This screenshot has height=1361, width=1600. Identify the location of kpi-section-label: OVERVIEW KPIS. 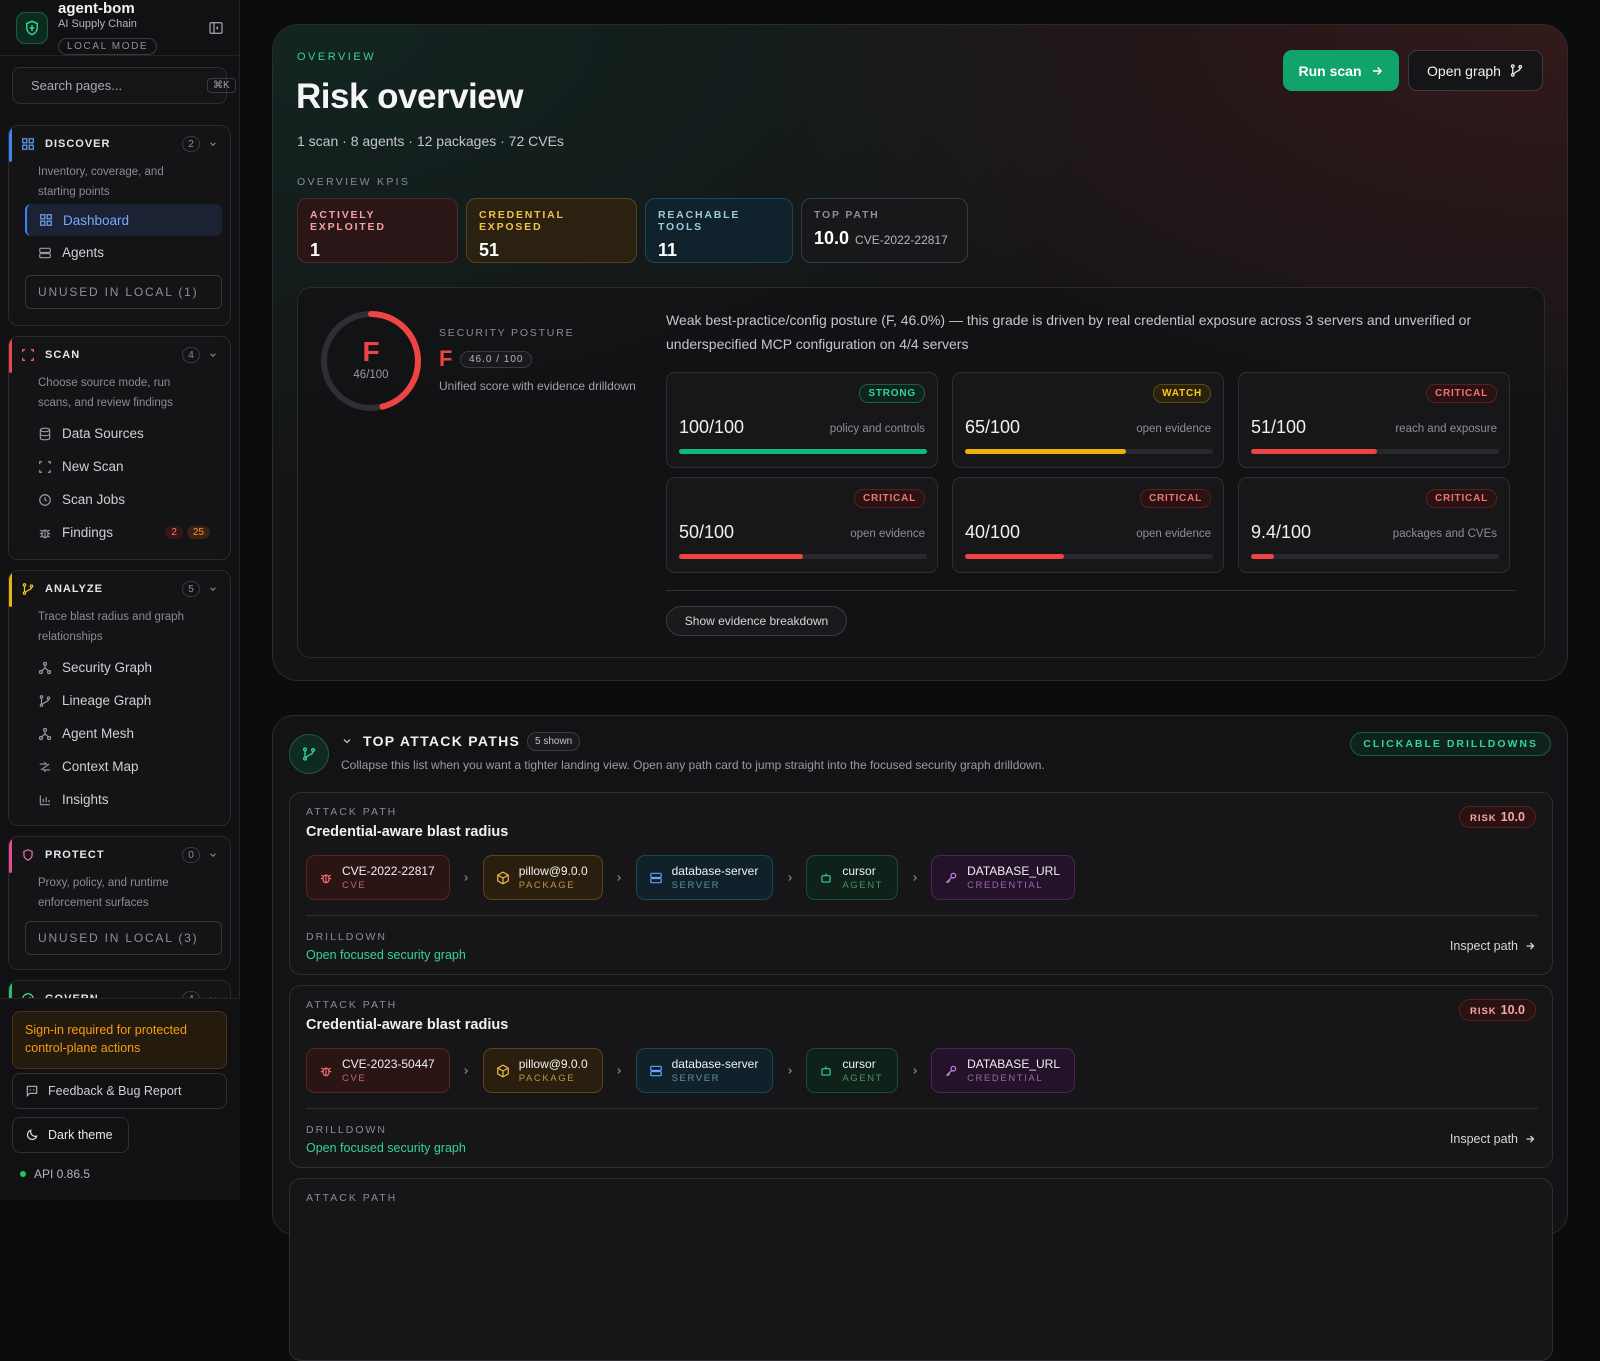
(354, 182).